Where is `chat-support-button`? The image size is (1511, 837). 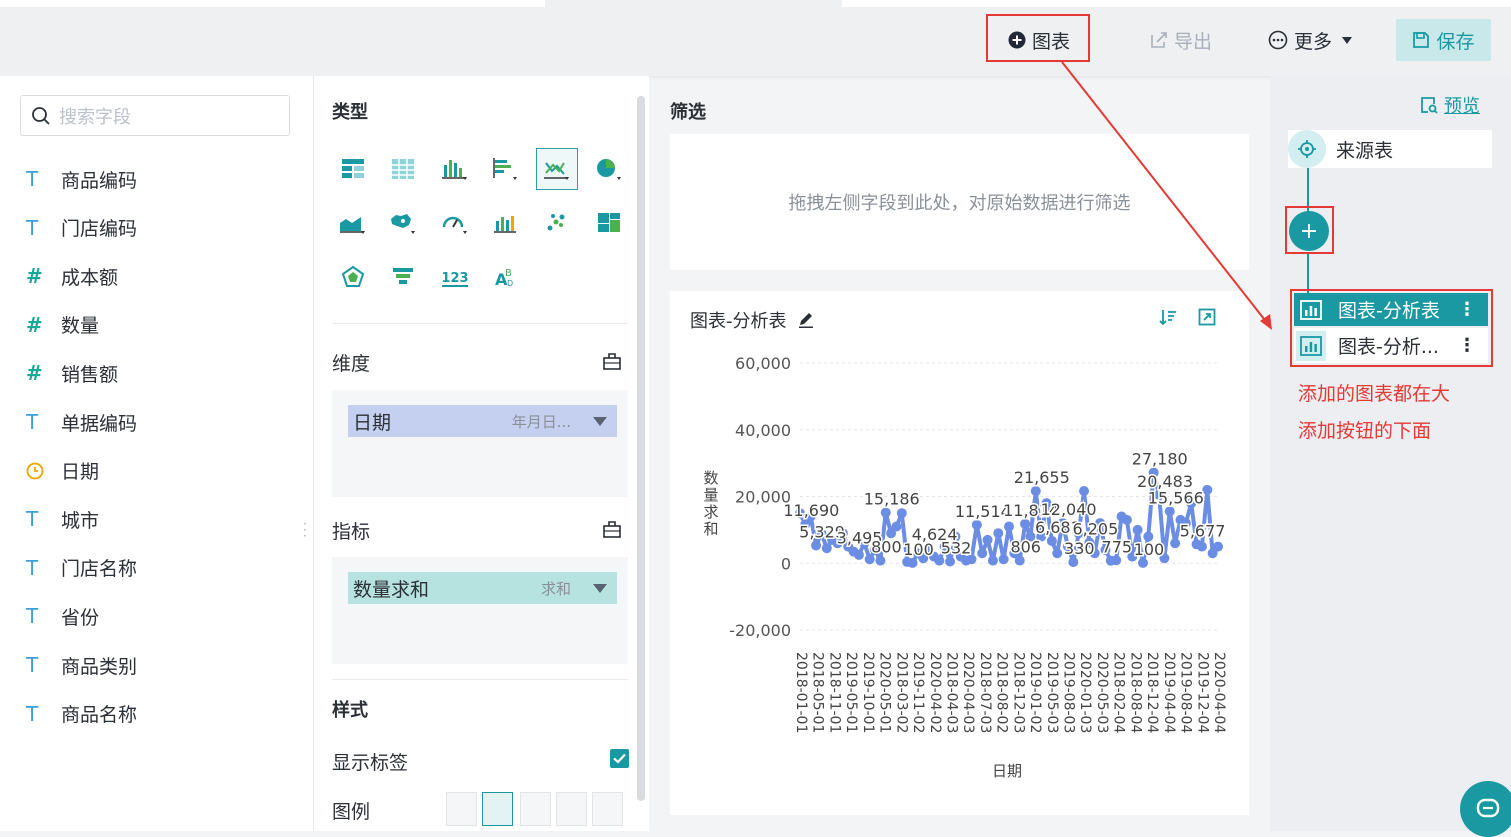 chat-support-button is located at coordinates (1485, 809).